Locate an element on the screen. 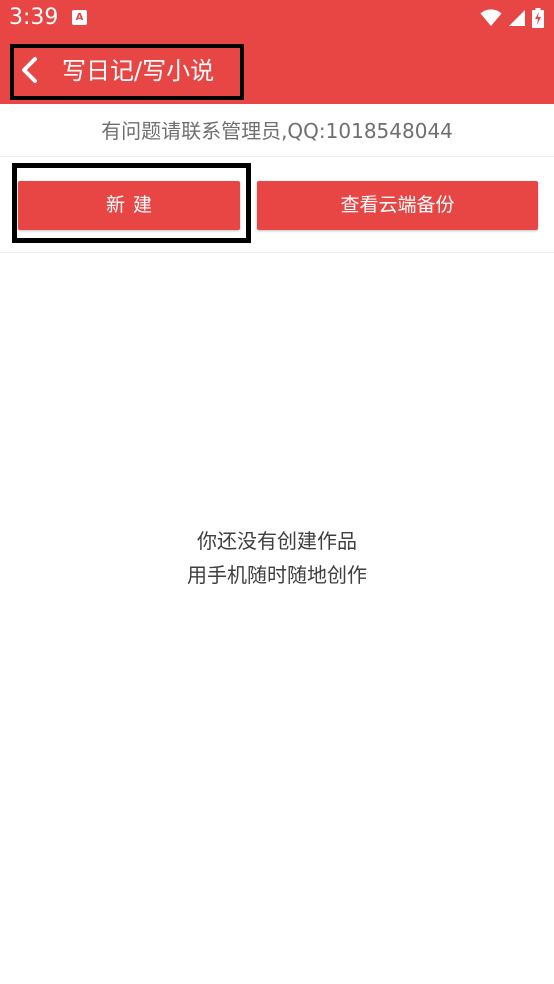 The image size is (554, 984). empty-state-line-2: 用手机随时随地创作 is located at coordinates (277, 575).